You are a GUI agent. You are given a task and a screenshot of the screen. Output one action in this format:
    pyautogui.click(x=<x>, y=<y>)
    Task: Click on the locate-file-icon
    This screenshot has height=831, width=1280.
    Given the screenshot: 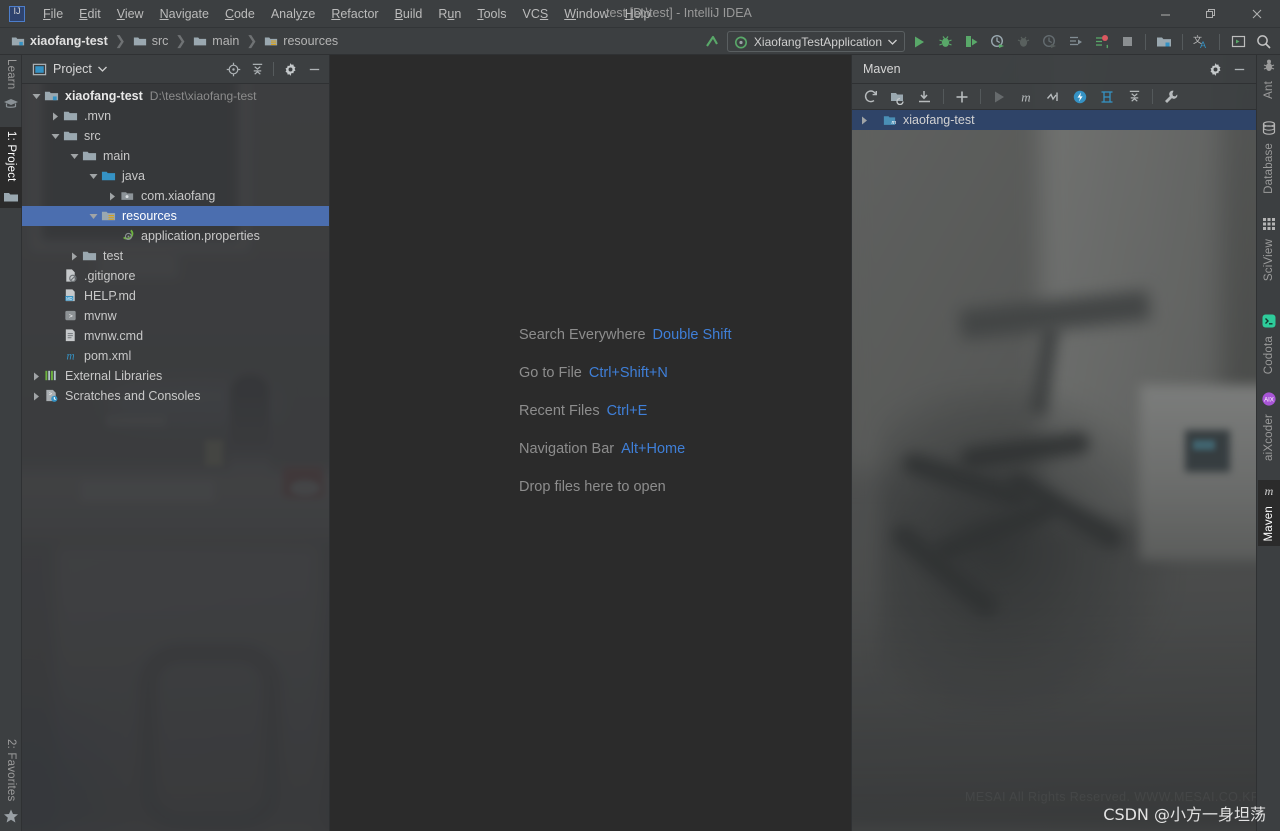 What is the action you would take?
    pyautogui.click(x=233, y=69)
    